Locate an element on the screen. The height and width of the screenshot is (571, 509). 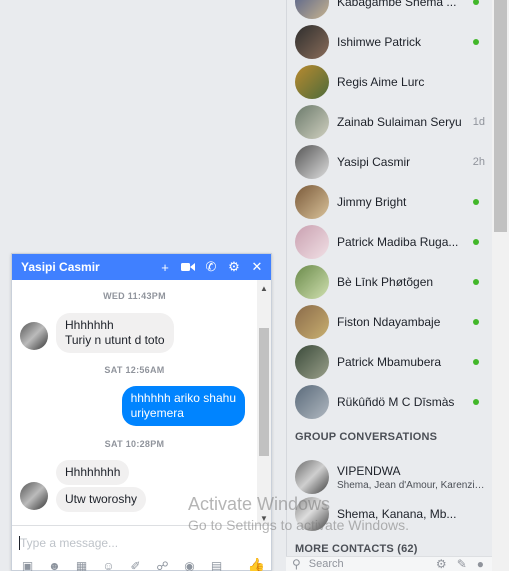
contact-name: Bè Līnk Phøtõgen is located at coordinates (385, 282).